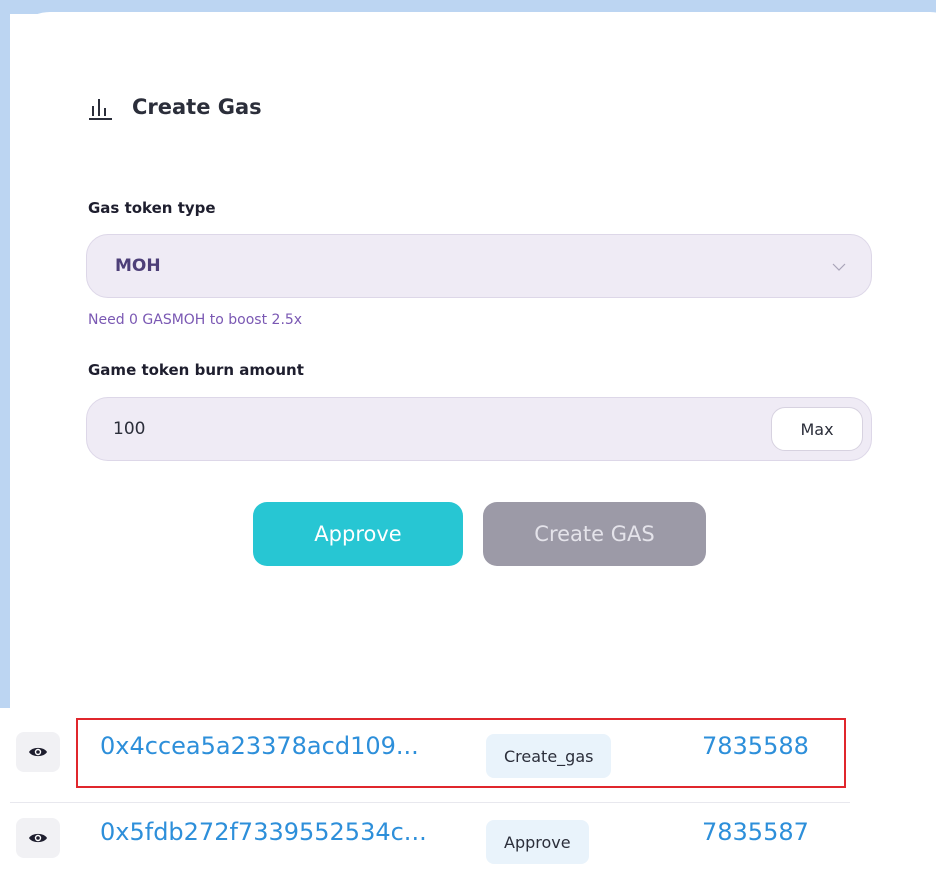 This screenshot has height=874, width=936. What do you see at coordinates (138, 266) in the screenshot?
I see `gas-token-type-value: MOH` at bounding box center [138, 266].